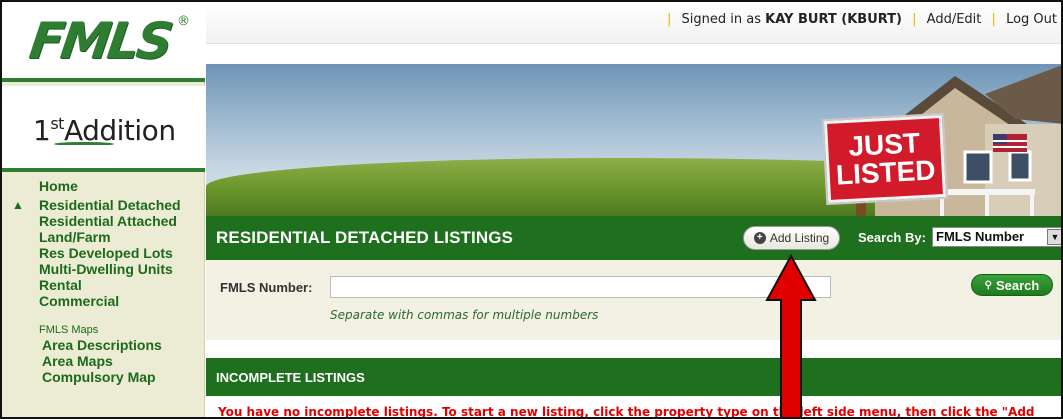 The height and width of the screenshot is (419, 1063). Describe the element at coordinates (103, 186) in the screenshot. I see `sidebar-item-home: Home` at that location.